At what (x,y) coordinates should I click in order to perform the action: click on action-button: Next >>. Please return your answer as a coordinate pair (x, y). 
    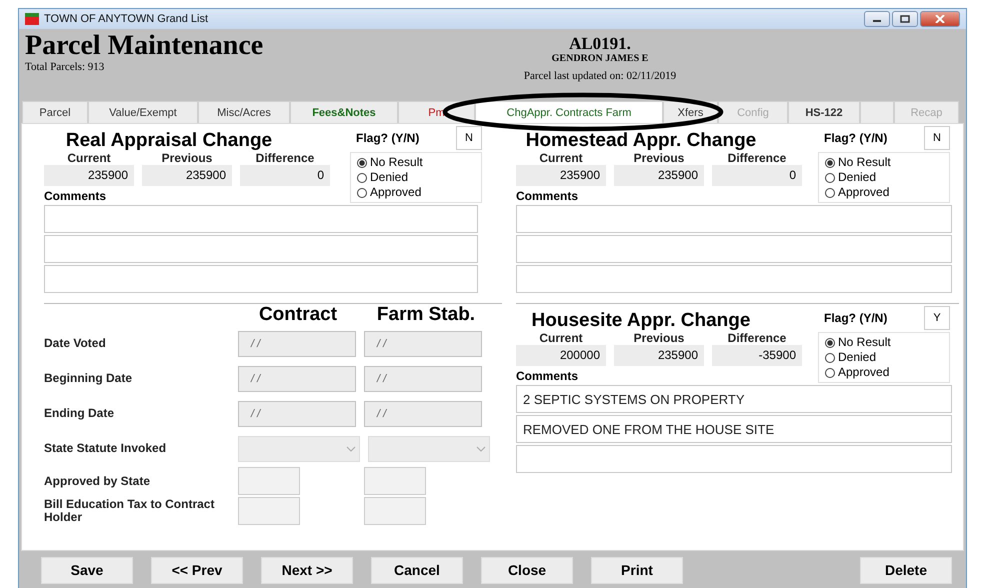
    Looking at the image, I should click on (307, 570).